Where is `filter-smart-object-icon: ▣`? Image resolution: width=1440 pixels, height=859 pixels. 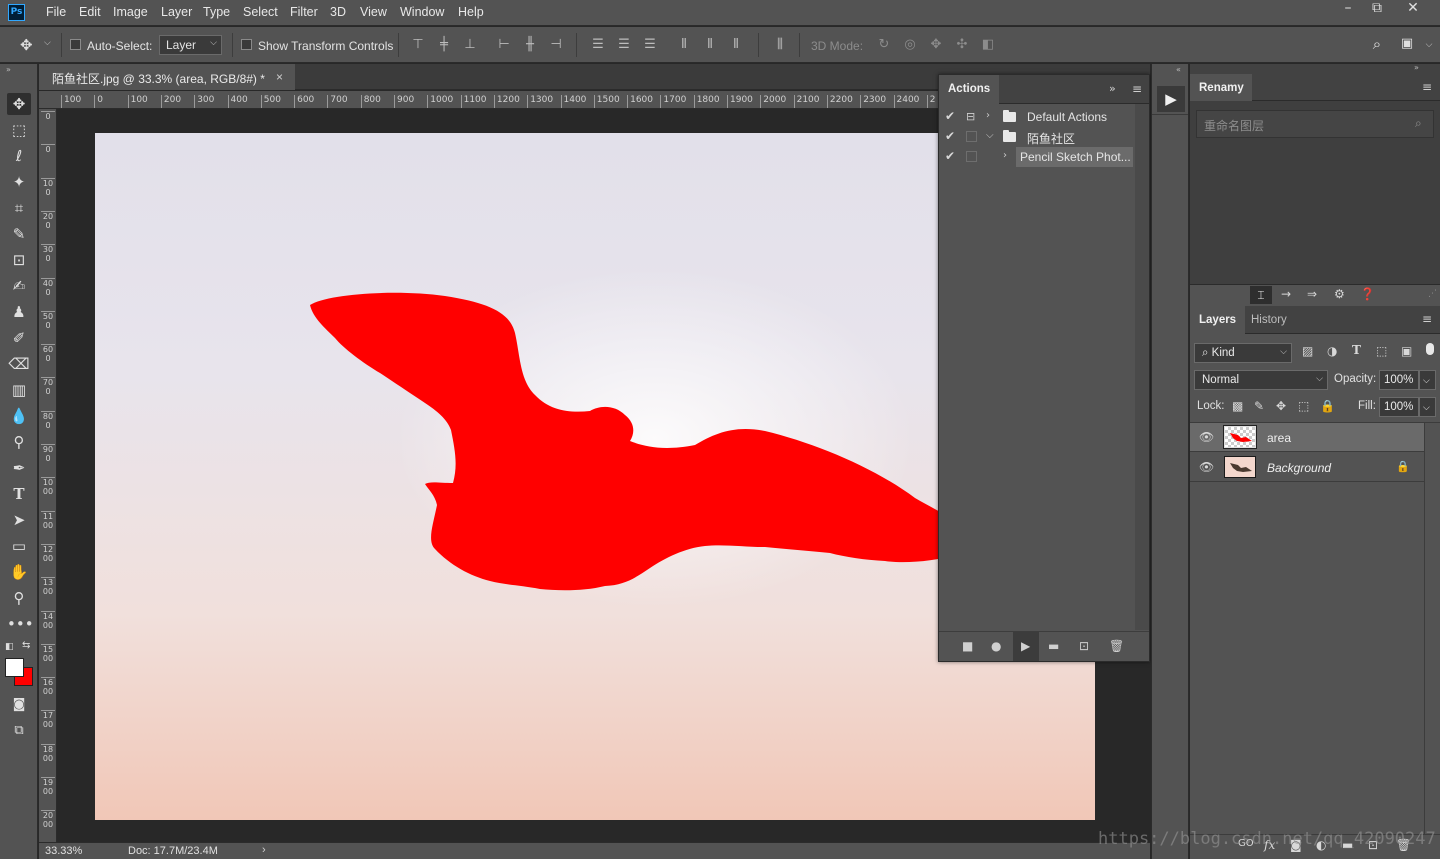
filter-smart-object-icon: ▣ is located at coordinates (1406, 351).